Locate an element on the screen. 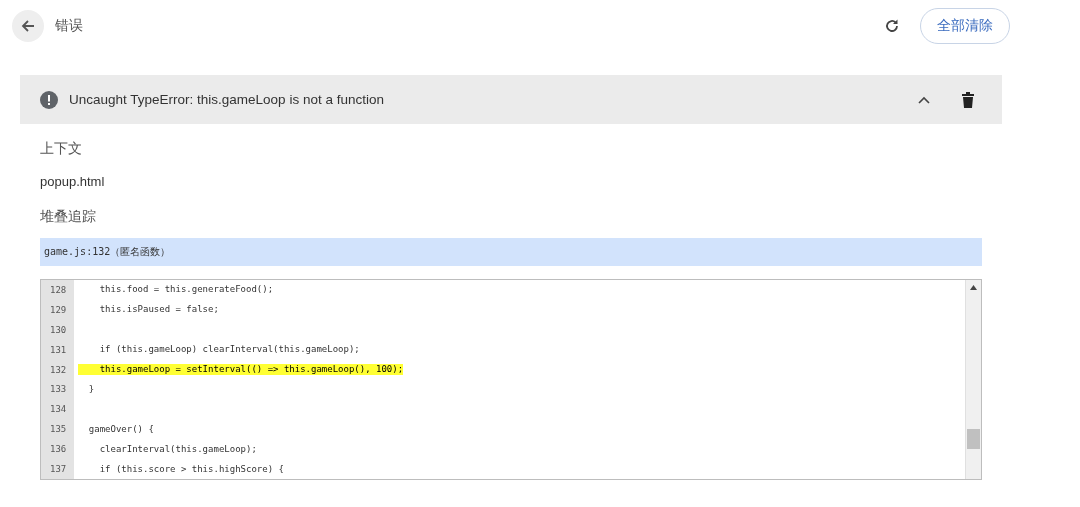 This screenshot has height=507, width=1080. line-number: 136 is located at coordinates (58, 449).